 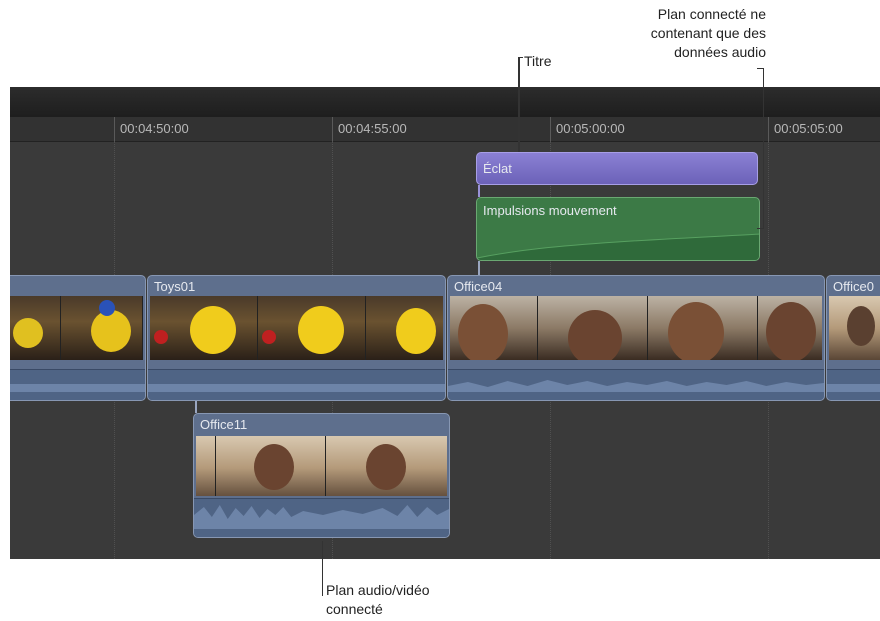 What do you see at coordinates (445, 102) in the screenshot?
I see `timeline-toolbar` at bounding box center [445, 102].